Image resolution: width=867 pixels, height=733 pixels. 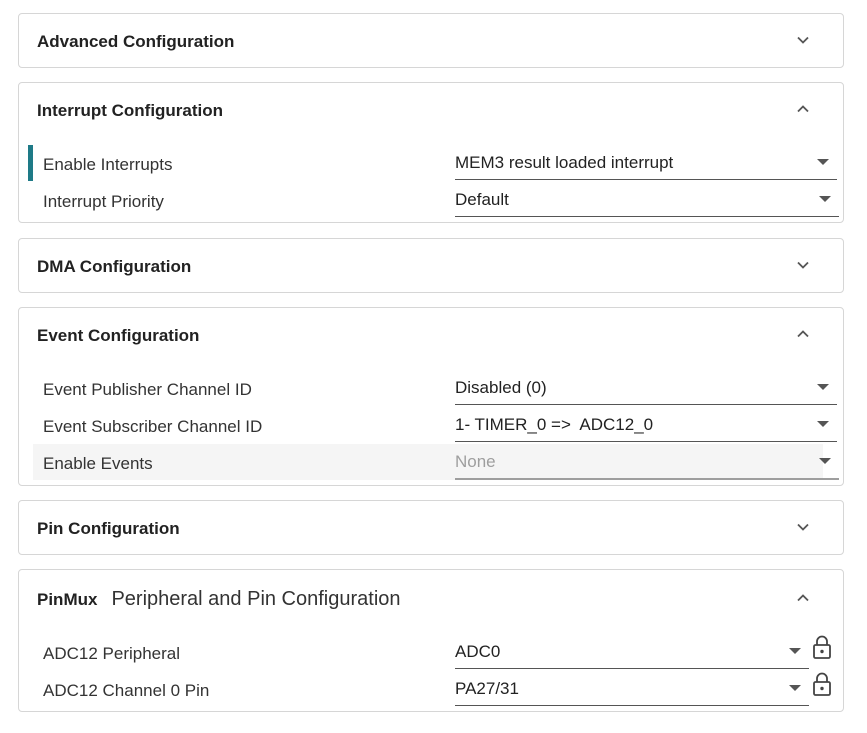 I want to click on event-publisher-row: Event Publisher Channel ID Disabled (0), so click(x=435, y=387).